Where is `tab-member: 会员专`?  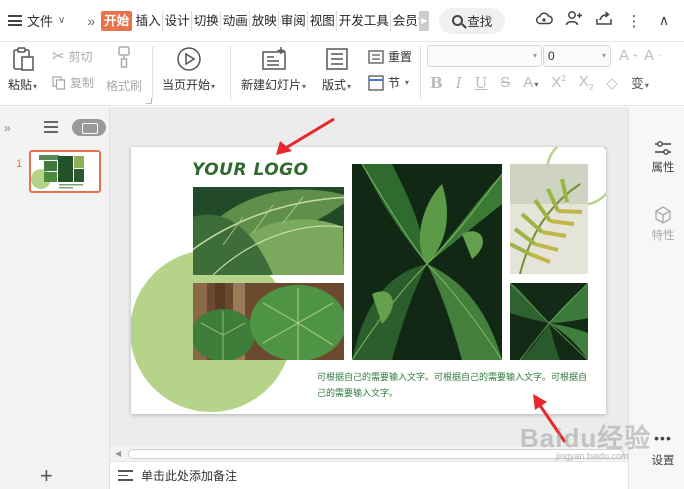 tab-member: 会员专 is located at coordinates (405, 21).